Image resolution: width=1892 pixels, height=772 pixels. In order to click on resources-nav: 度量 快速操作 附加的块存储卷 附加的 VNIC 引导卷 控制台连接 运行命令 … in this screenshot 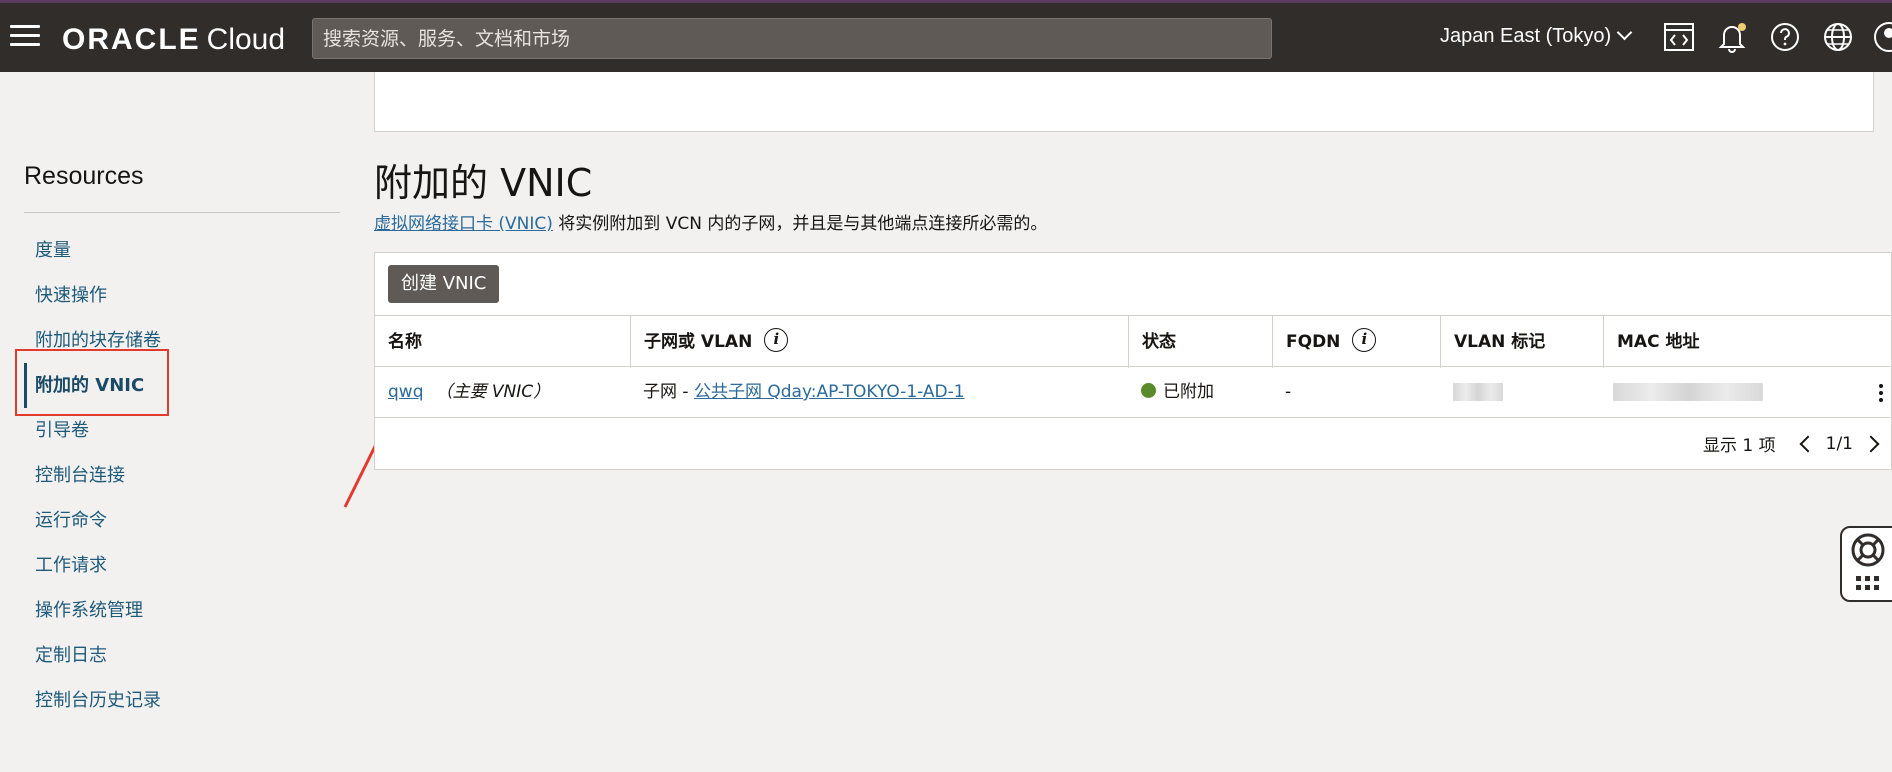, I will do `click(92, 475)`.